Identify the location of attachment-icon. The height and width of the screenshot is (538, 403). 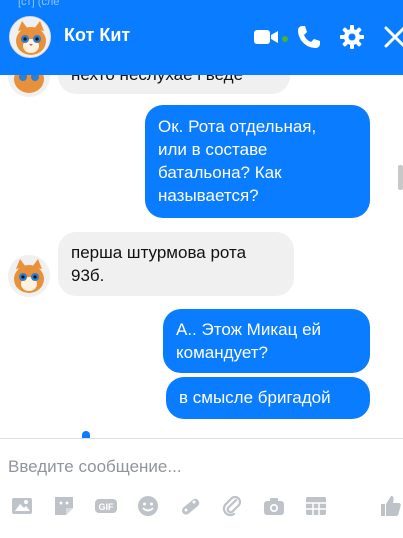
(232, 506).